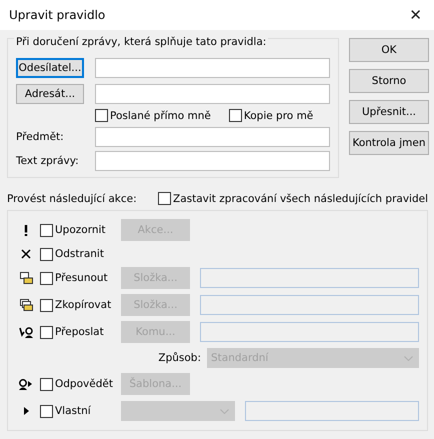  What do you see at coordinates (57, 15) in the screenshot?
I see `window-title: Upravit pravidlo` at bounding box center [57, 15].